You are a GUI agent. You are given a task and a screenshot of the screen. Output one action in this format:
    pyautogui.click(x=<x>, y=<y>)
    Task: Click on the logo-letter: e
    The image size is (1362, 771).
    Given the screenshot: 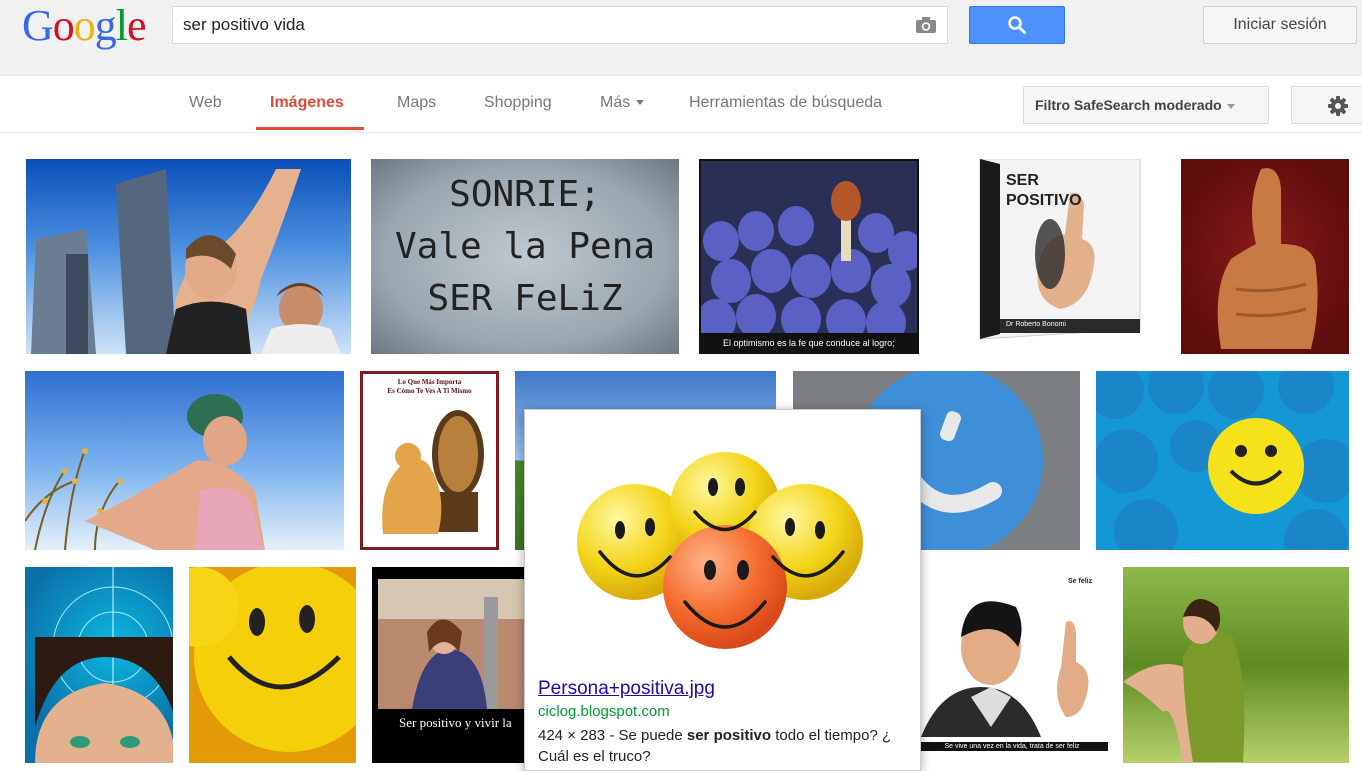 What is the action you would take?
    pyautogui.click(x=137, y=25)
    